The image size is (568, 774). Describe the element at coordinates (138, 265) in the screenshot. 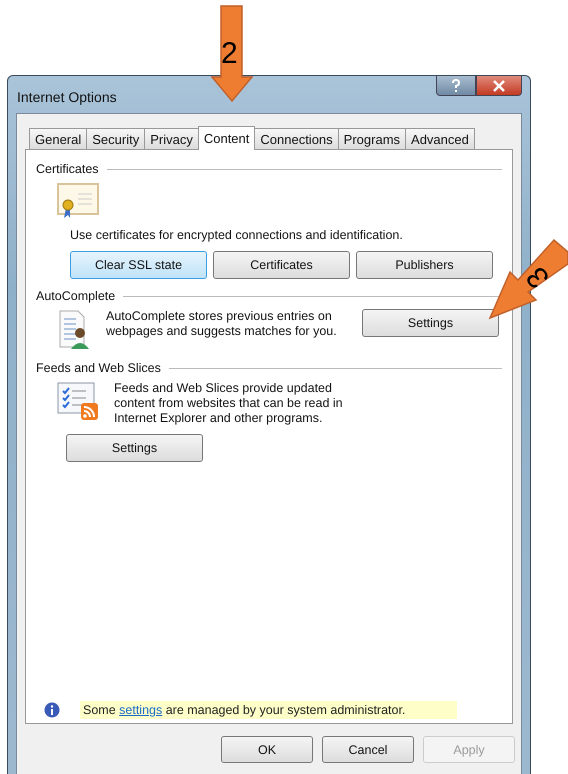

I see `section-button: Clear SSL state` at that location.